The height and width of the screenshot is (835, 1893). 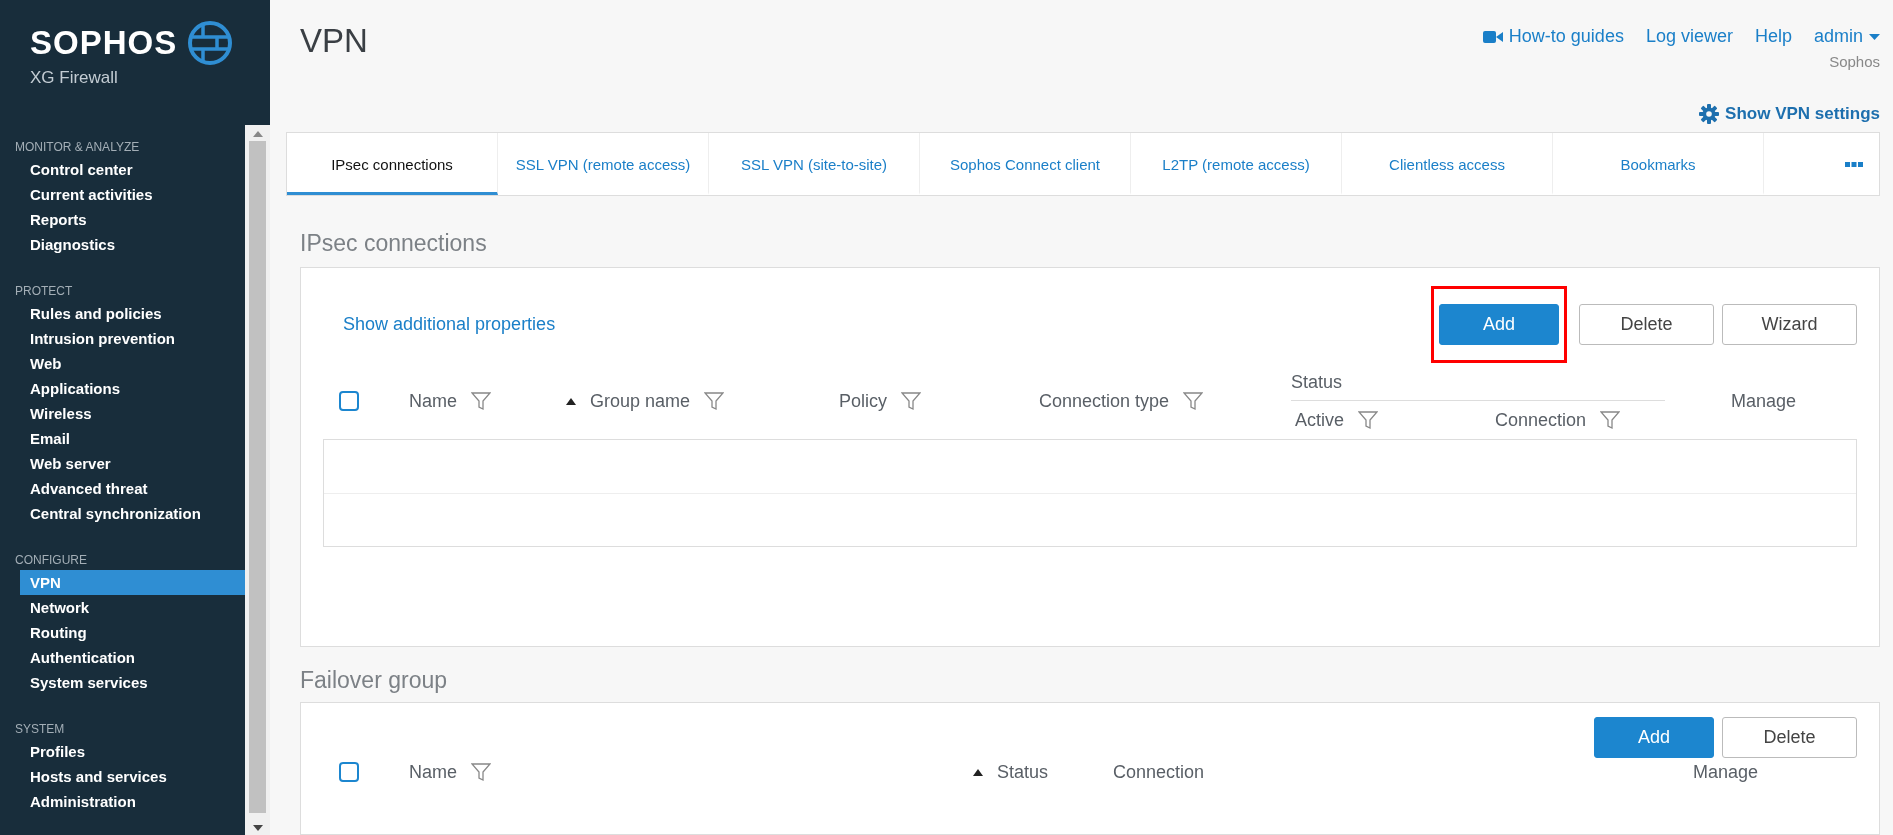 I want to click on nav-item: Wireless, so click(x=132, y=413).